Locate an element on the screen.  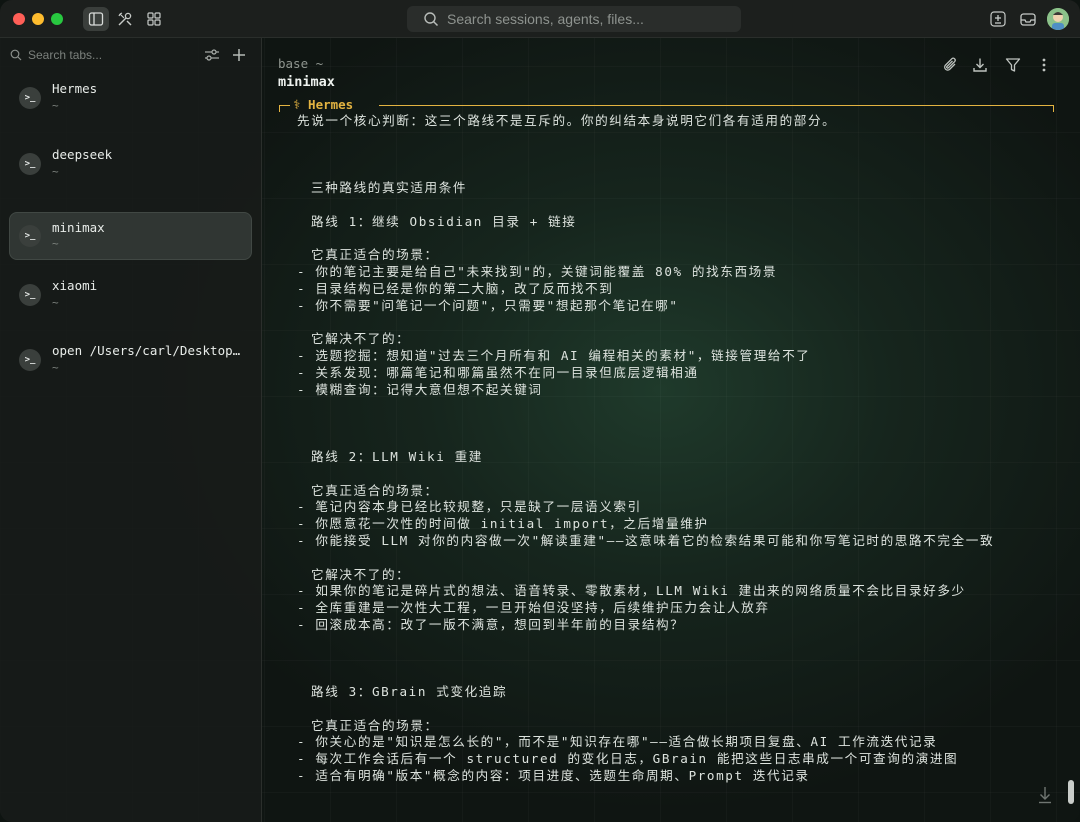
response-line: - 你的笔记主要是给自己"未来找到"的，关键词能覆盖 80% 的找东西场景 is located at coordinates (537, 272).